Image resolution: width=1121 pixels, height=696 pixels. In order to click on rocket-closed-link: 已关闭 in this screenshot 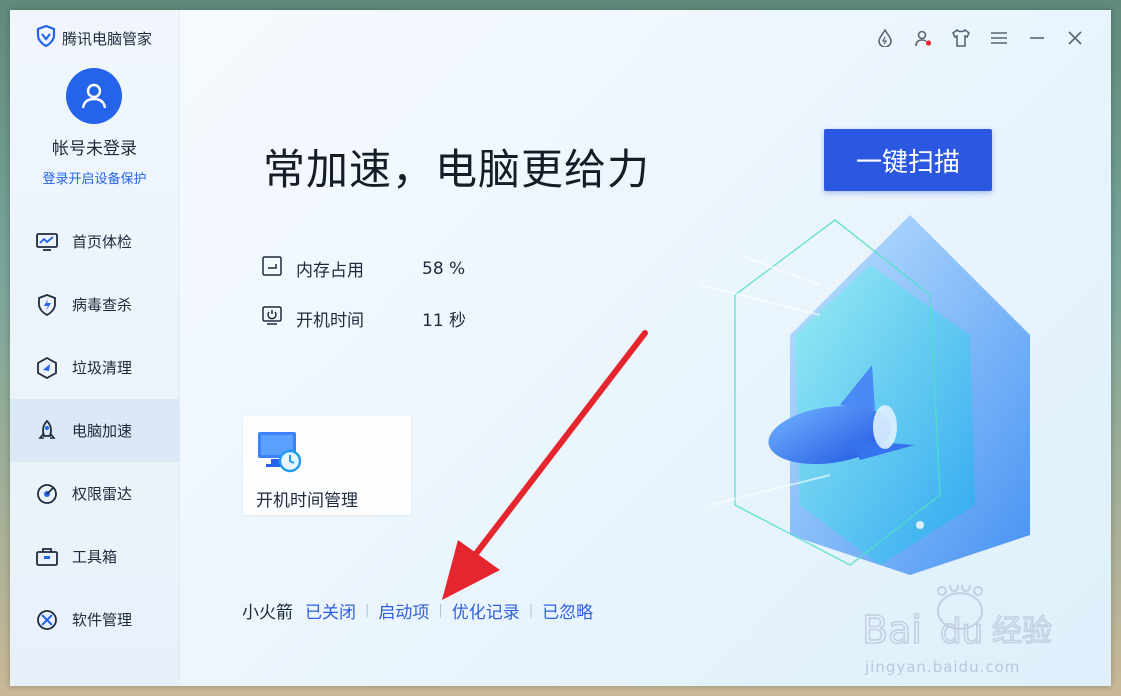, I will do `click(330, 610)`.